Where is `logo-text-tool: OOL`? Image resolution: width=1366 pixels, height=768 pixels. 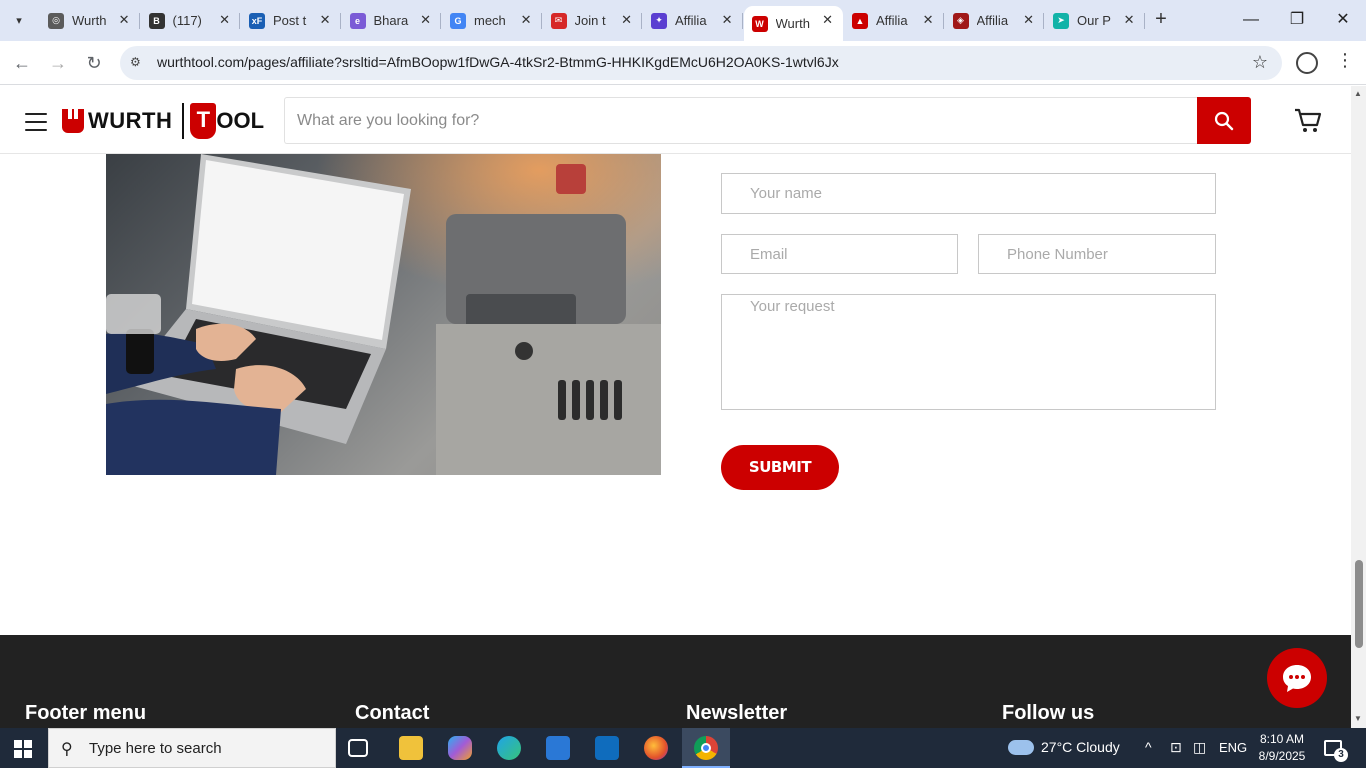
logo-text-tool: OOL is located at coordinates (240, 120).